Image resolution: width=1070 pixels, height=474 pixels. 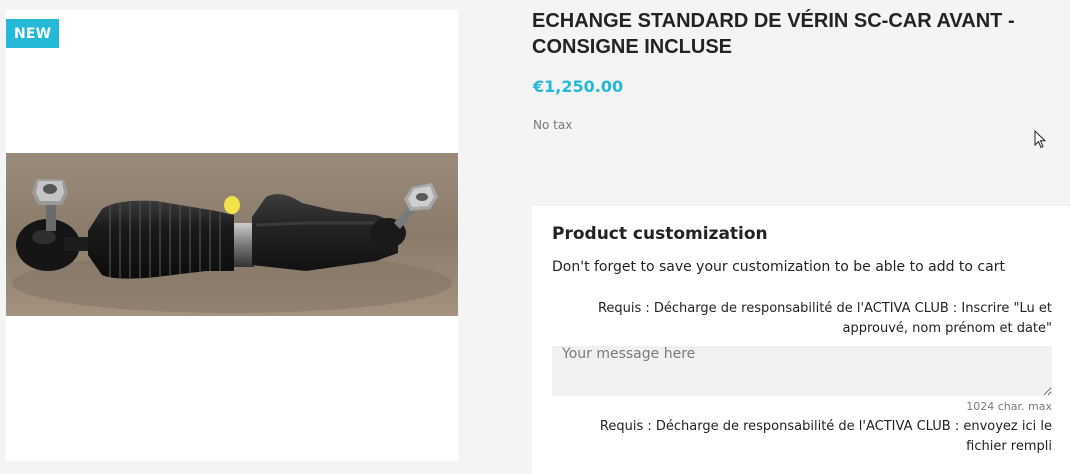 What do you see at coordinates (802, 371) in the screenshot?
I see `customization-message-input` at bounding box center [802, 371].